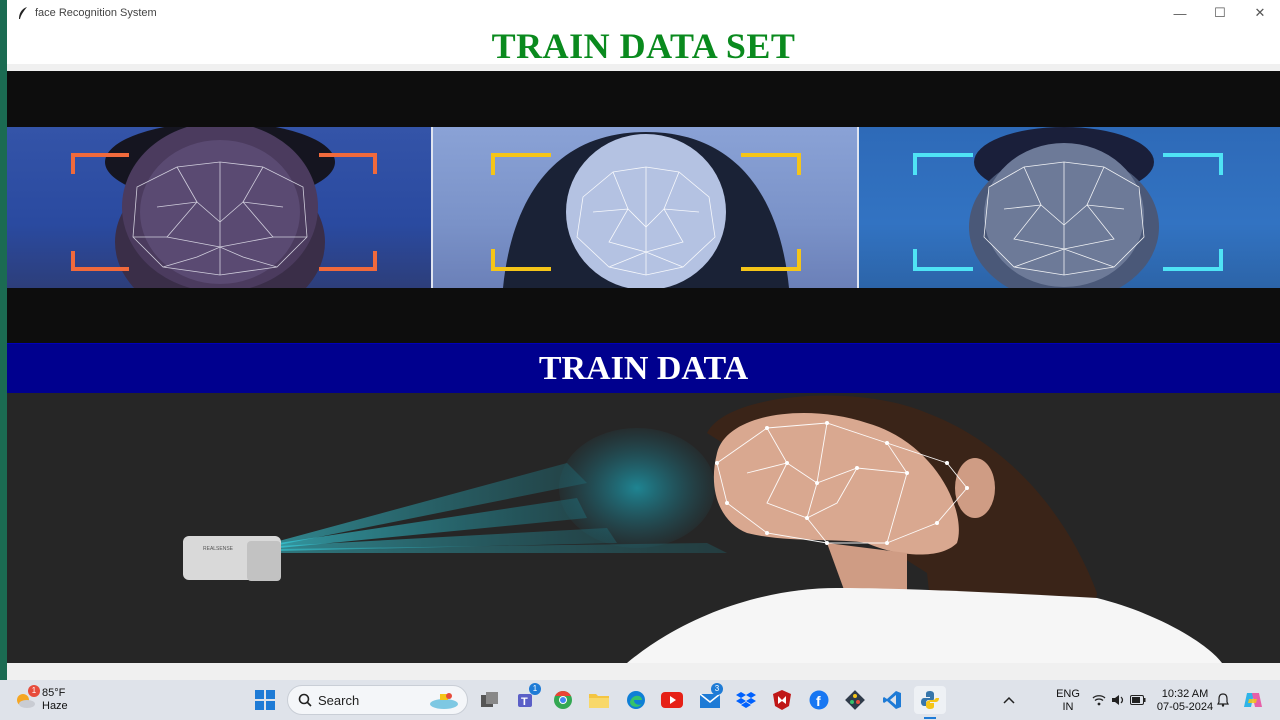 Image resolution: width=1280 pixels, height=720 pixels. What do you see at coordinates (1260, 13) in the screenshot?
I see `close-icon: ✕` at bounding box center [1260, 13].